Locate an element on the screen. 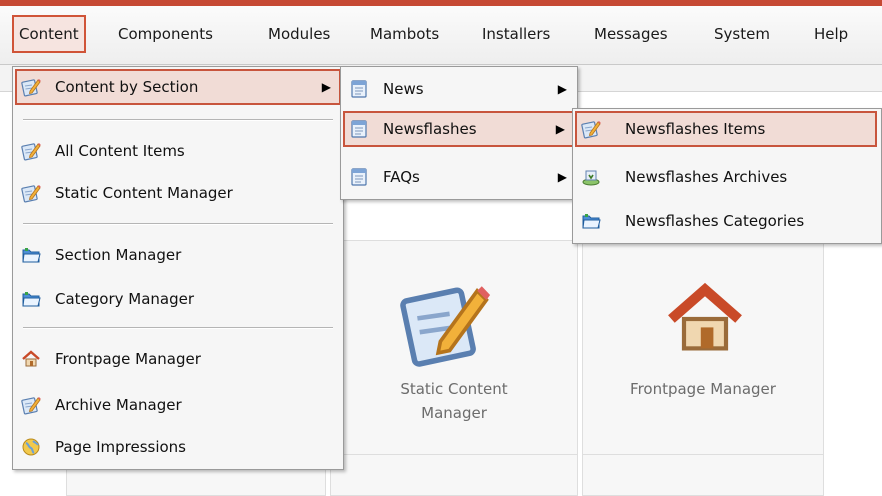 The height and width of the screenshot is (496, 882). menu-components: Components is located at coordinates (165, 34).